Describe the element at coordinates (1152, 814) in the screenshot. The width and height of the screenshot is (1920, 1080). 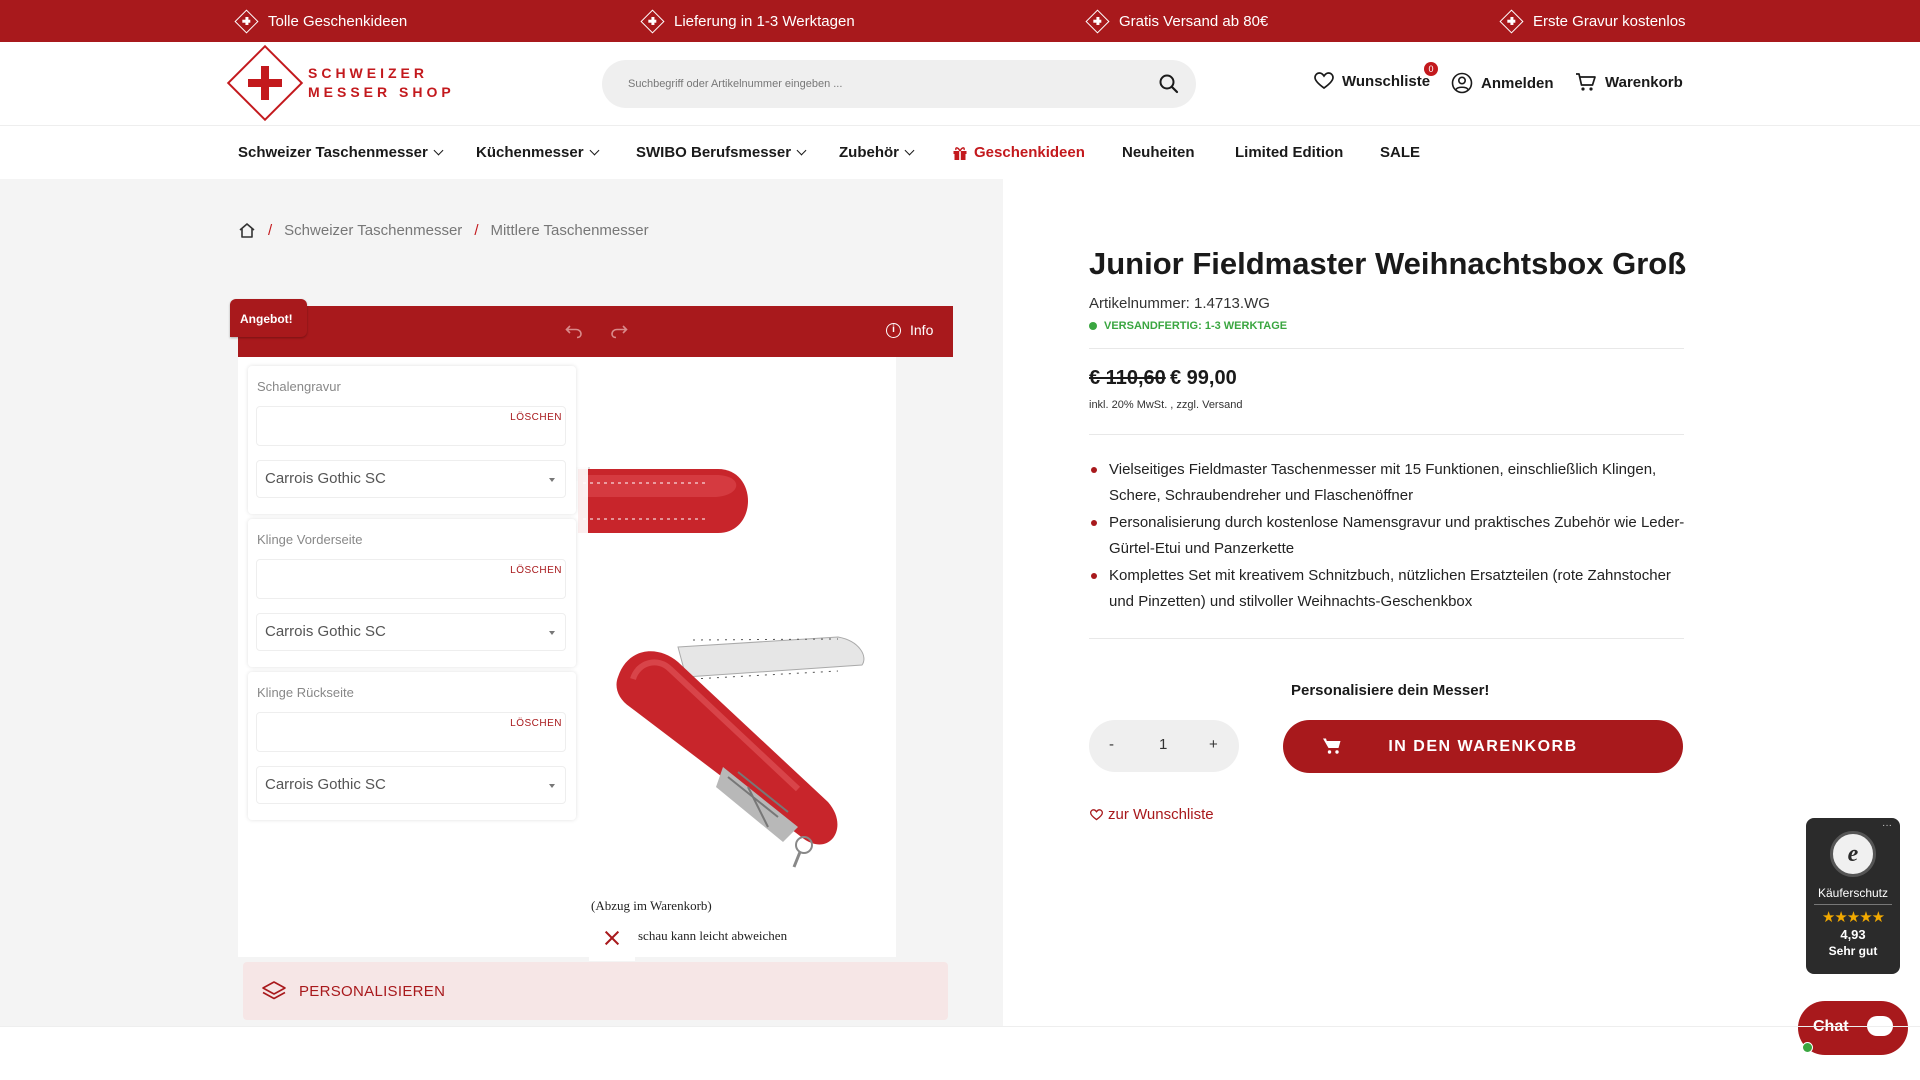
I see `add-to-wishlist-link: zur Wunschliste` at that location.